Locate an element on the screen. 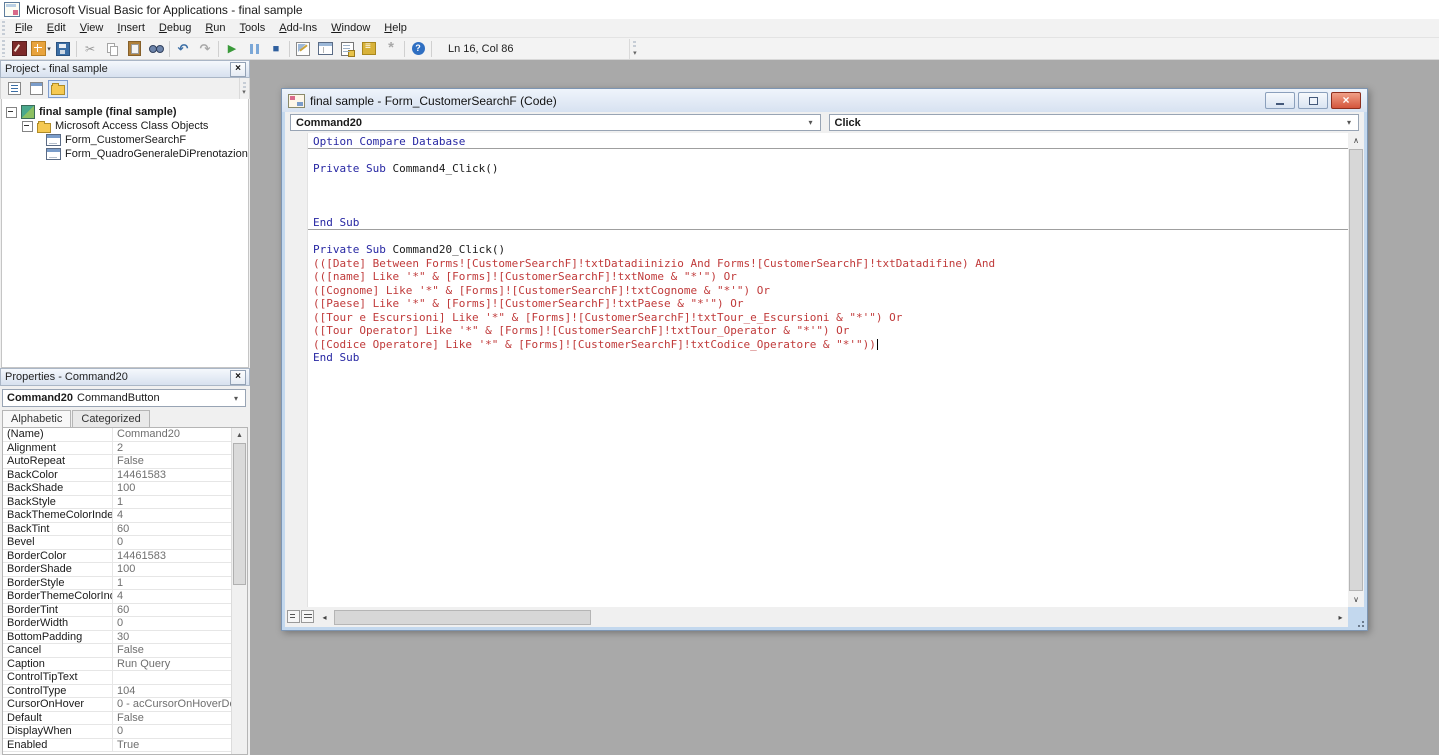 The image size is (1439, 755). property-row: DisplayWhen 0 is located at coordinates (117, 732).